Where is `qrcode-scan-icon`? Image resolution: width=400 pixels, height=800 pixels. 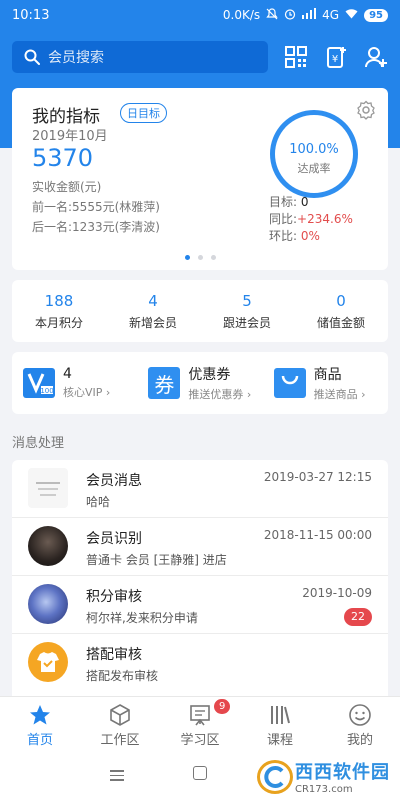
qrcode-scan-icon is located at coordinates (296, 57).